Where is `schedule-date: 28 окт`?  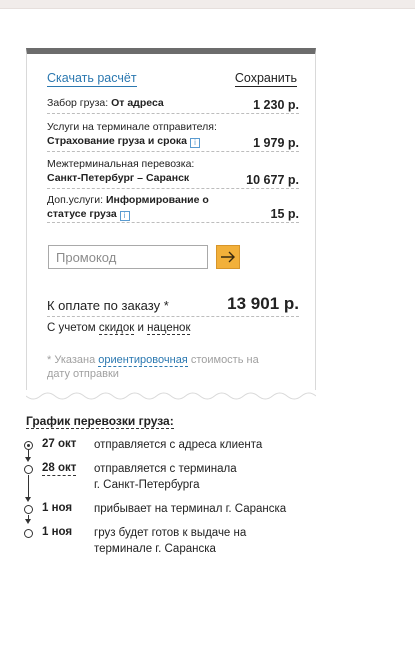
schedule-date: 28 окт is located at coordinates (59, 469).